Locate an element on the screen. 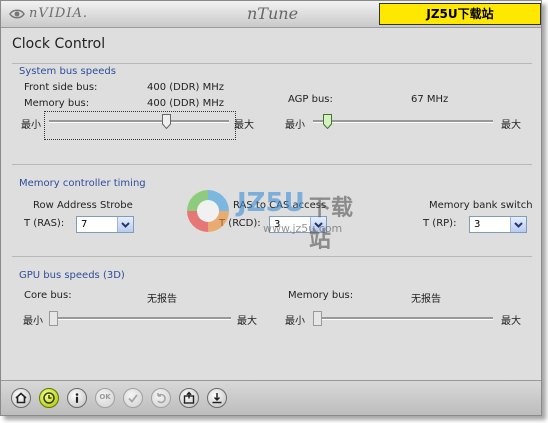  save-button is located at coordinates (189, 398).